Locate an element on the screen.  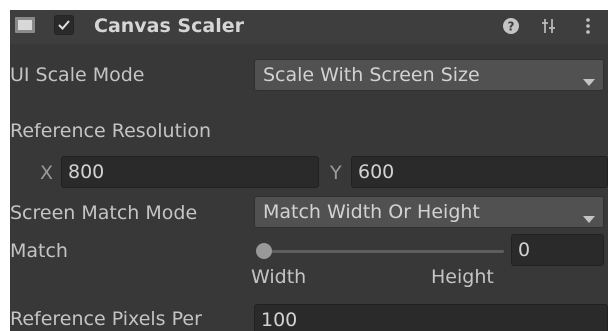
ui-scale-mode-dropdown: Scale With Screen Size is located at coordinates (429, 75).